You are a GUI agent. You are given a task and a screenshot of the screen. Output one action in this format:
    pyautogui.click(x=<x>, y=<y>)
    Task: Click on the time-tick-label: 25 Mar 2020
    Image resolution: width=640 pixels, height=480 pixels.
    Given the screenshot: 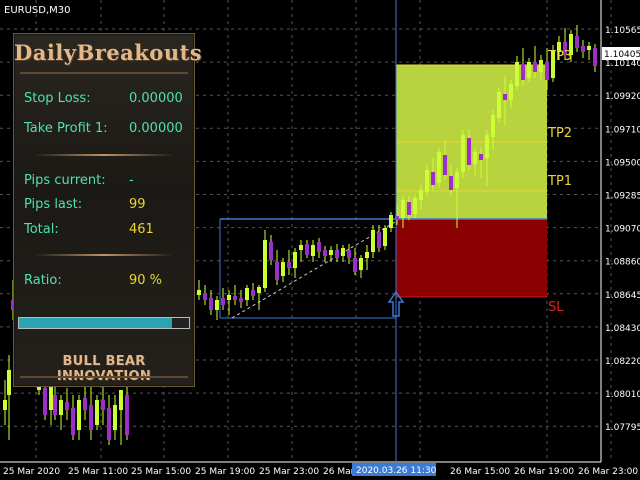 What is the action you would take?
    pyautogui.click(x=31, y=472)
    